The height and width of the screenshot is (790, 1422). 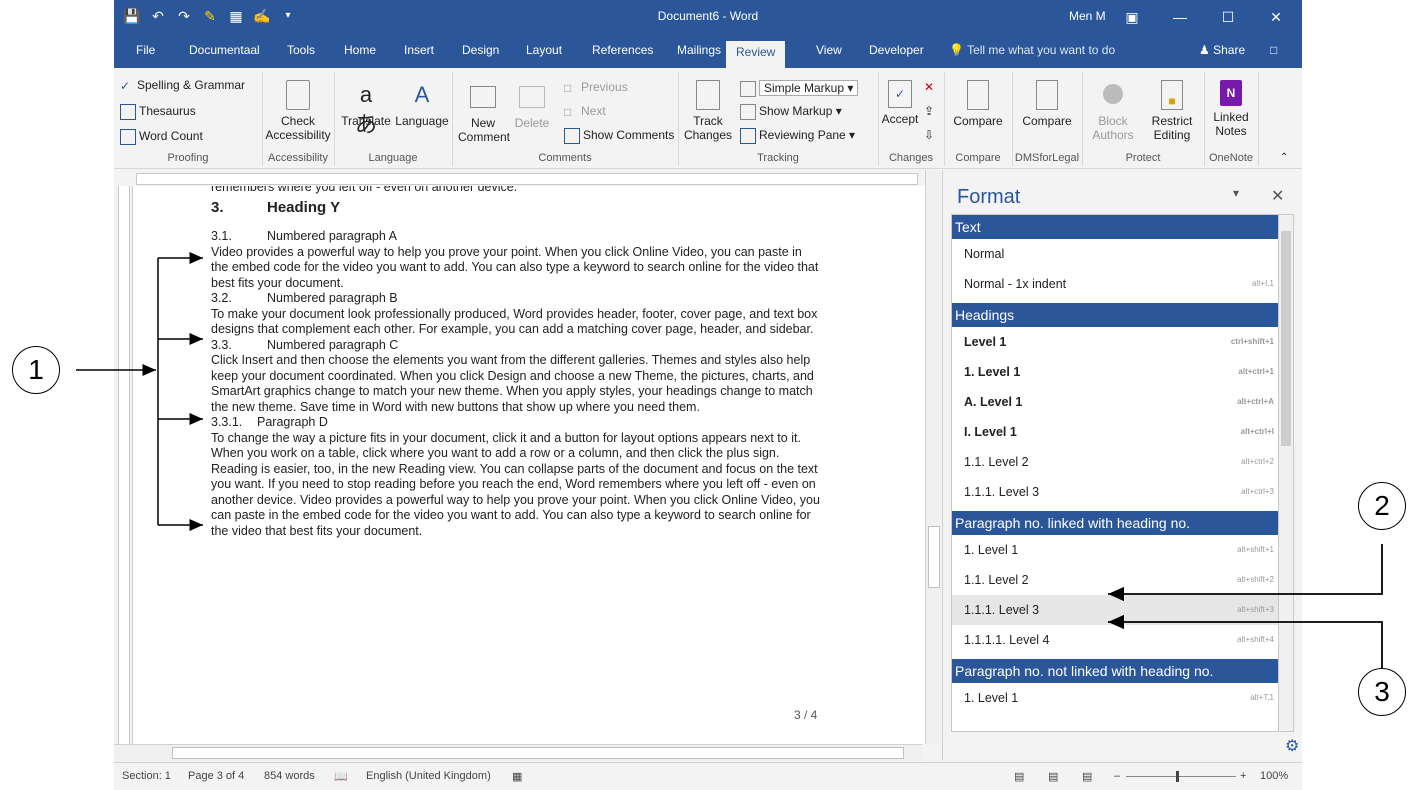 What do you see at coordinates (1115, 402) in the screenshot?
I see `style-item: A. Level 1 alt+ctrl+A` at bounding box center [1115, 402].